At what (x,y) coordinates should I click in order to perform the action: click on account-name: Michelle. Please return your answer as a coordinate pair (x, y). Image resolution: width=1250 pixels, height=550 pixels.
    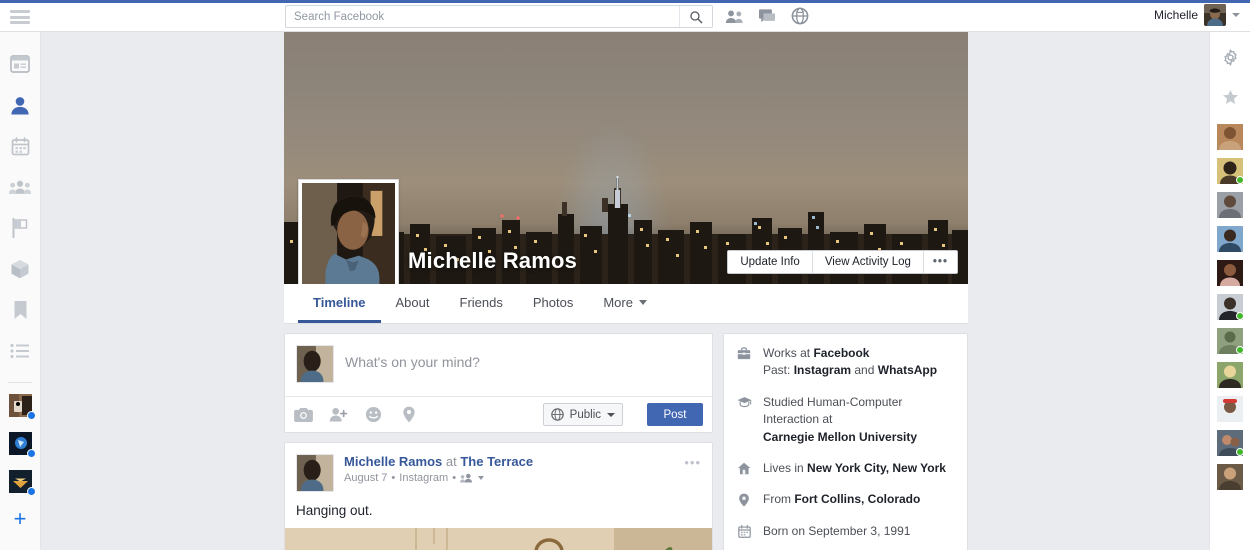
    Looking at the image, I should click on (1175, 15).